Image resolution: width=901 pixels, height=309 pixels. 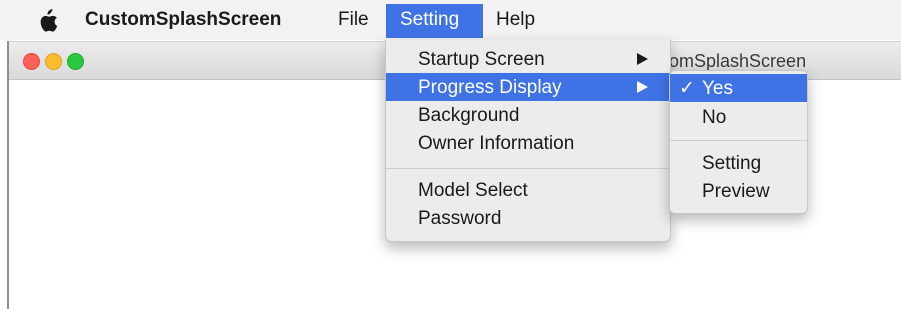 I want to click on submenu-item-yes: ✓ Yes, so click(x=738, y=88).